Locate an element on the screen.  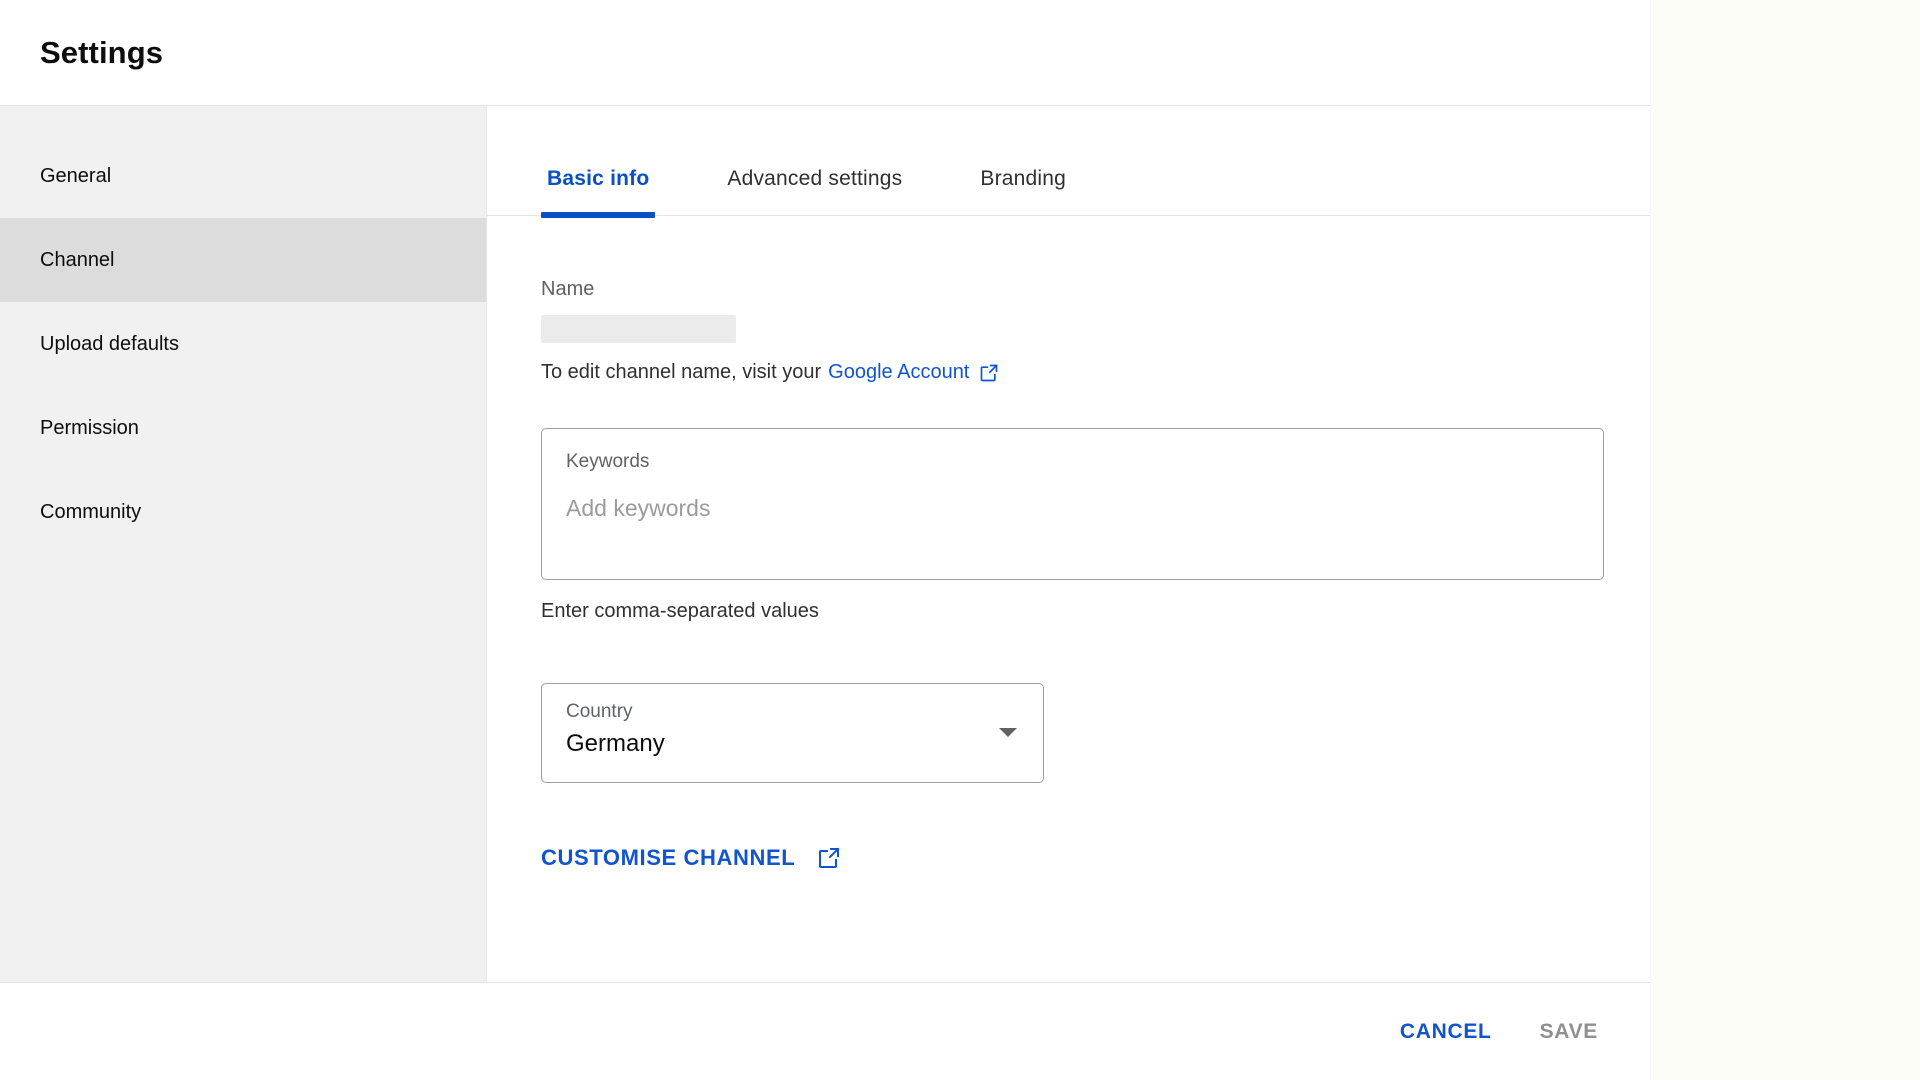
sidebar-item-permission: Permission is located at coordinates (243, 428).